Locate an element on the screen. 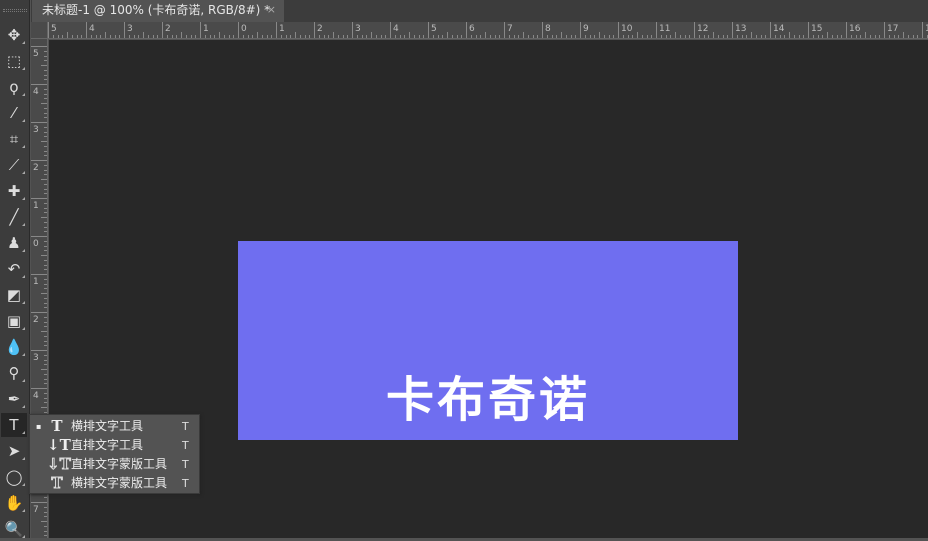 The image size is (928, 541). tab-bar: 未标题-1 @ 100% (卡布奇诺, RGB/8#) * × is located at coordinates (479, 11).